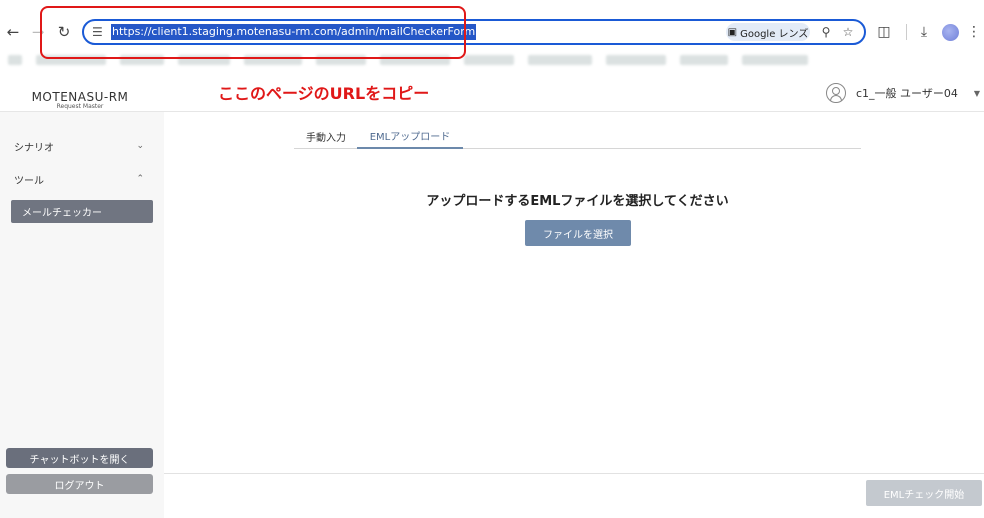 The height and width of the screenshot is (518, 984). Describe the element at coordinates (13, 32) in the screenshot. I see `back-icon: ←` at that location.